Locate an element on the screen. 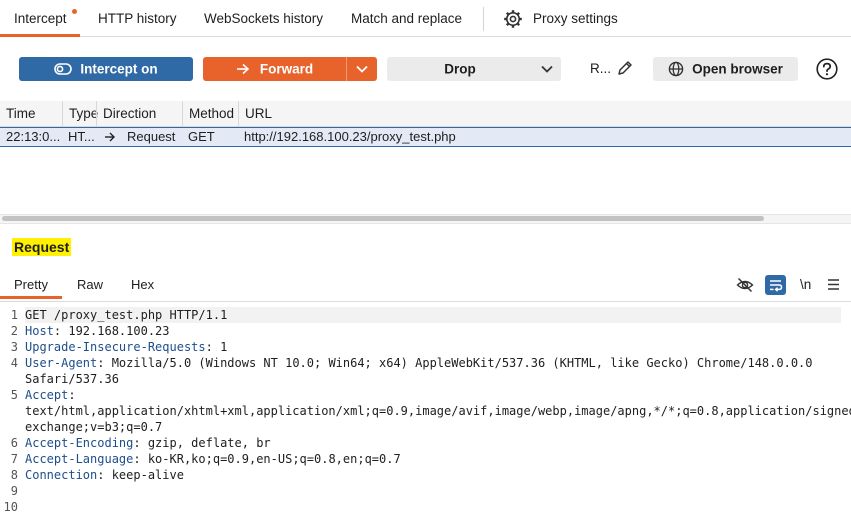 This screenshot has width=851, height=519. header-name: User-Agent is located at coordinates (61, 363).